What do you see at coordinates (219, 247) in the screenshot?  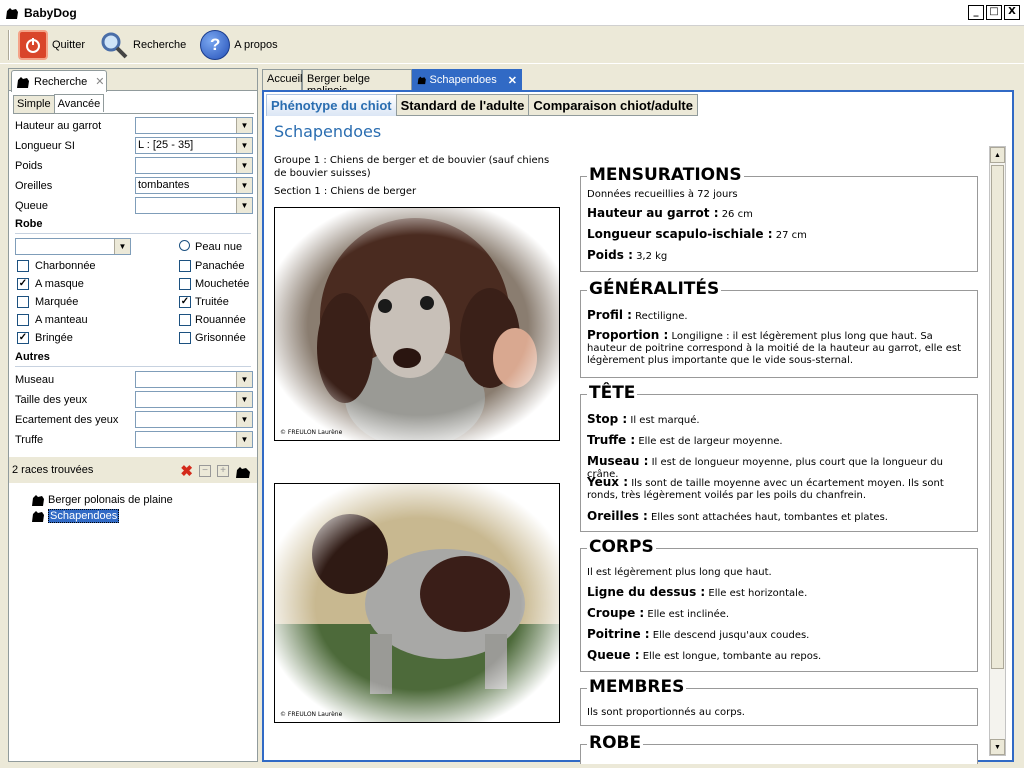 I see `radio-label: Peau nue` at bounding box center [219, 247].